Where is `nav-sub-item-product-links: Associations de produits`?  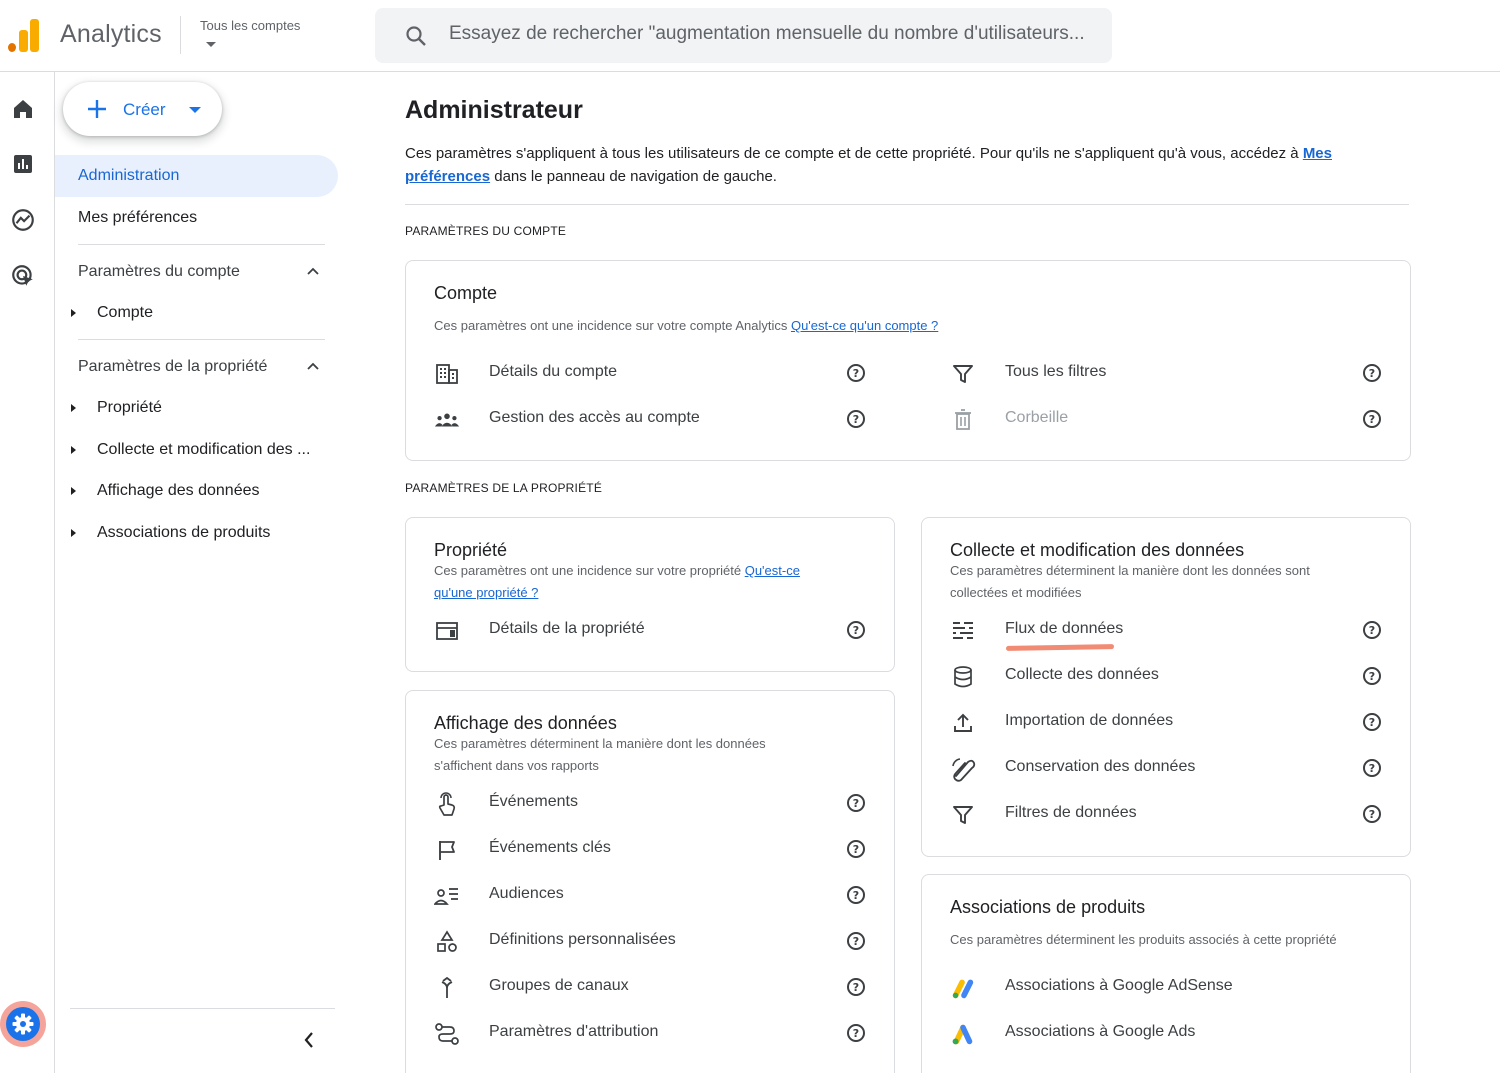 nav-sub-item-product-links: Associations de produits is located at coordinates (196, 533).